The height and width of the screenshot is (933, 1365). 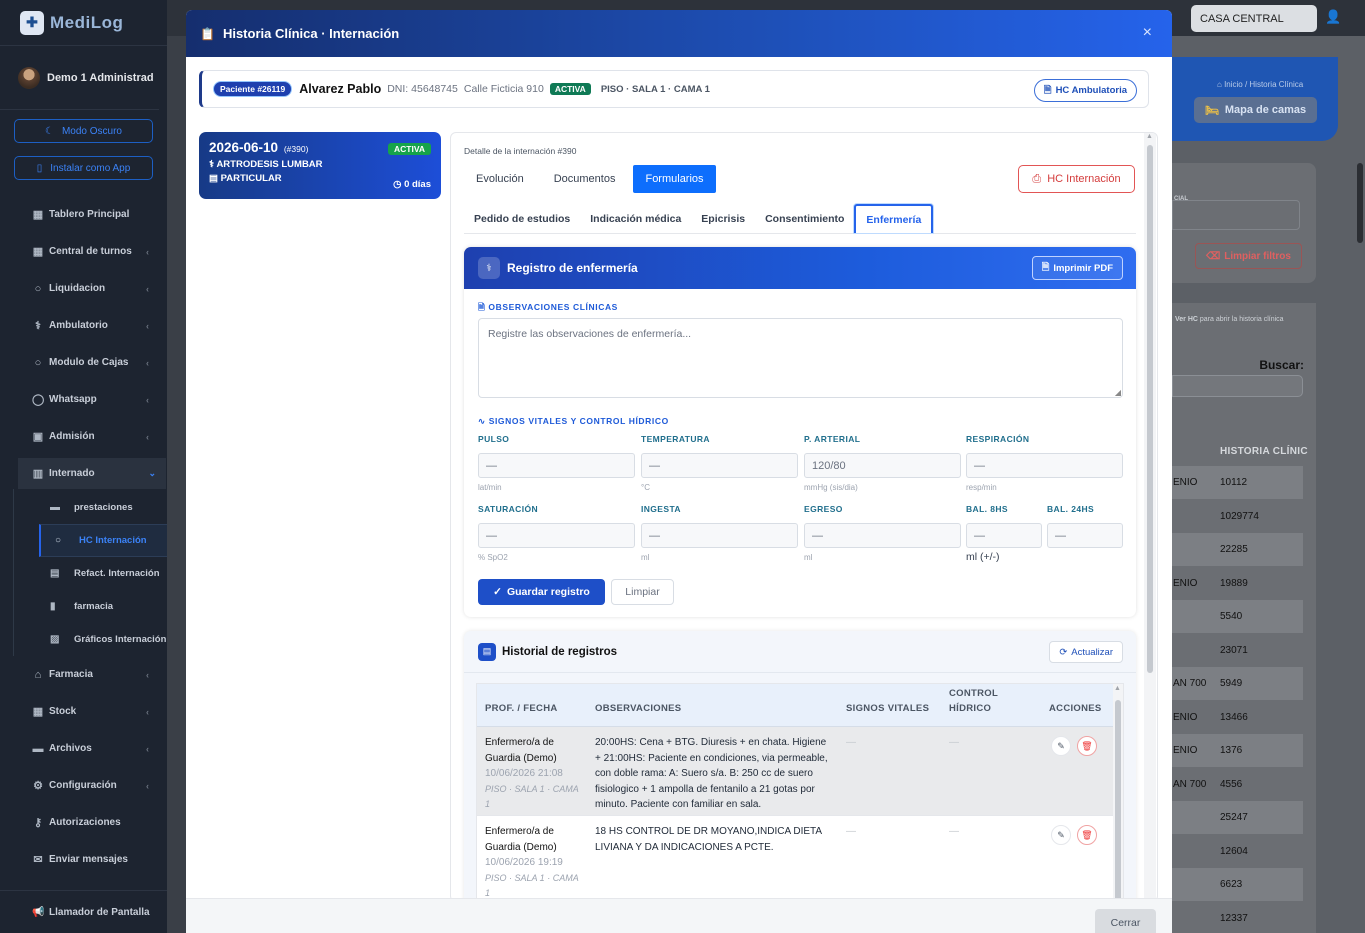 What do you see at coordinates (1237, 750) in the screenshot?
I see `table-row: ENIO 1376` at bounding box center [1237, 750].